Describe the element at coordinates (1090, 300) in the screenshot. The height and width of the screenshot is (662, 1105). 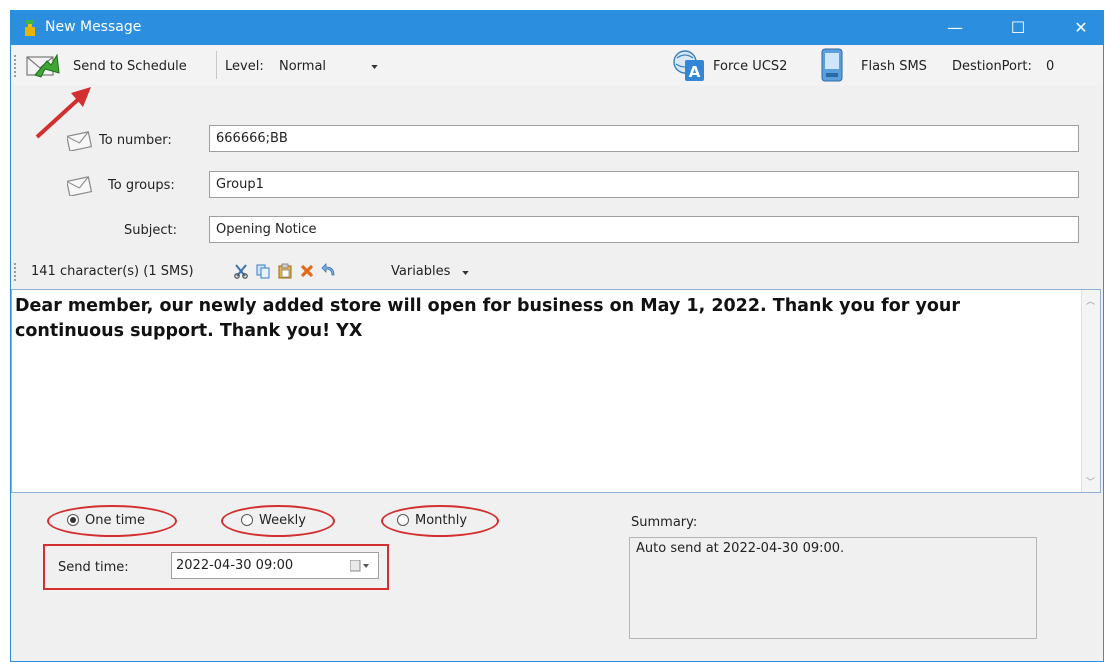
I see `scroll-up-icon: ︿` at that location.